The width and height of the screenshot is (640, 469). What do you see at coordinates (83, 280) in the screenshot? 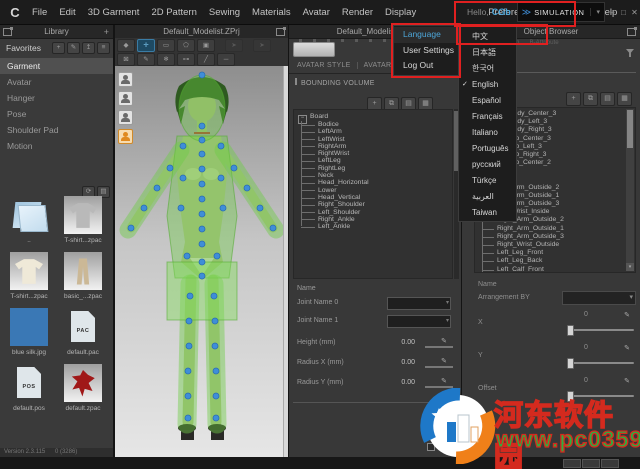
I see `file-item: basic_...zpac` at bounding box center [83, 280].